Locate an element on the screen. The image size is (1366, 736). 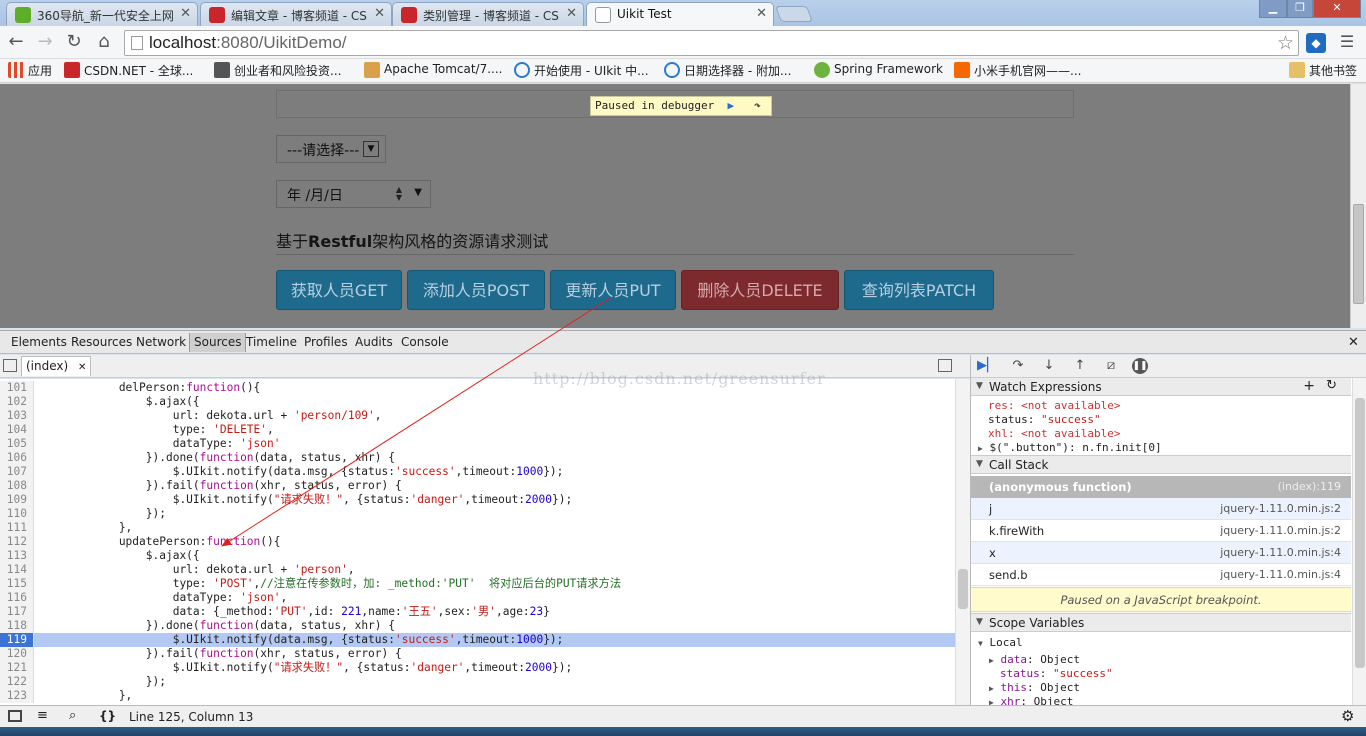
line-number: 118 is located at coordinates (17, 626).